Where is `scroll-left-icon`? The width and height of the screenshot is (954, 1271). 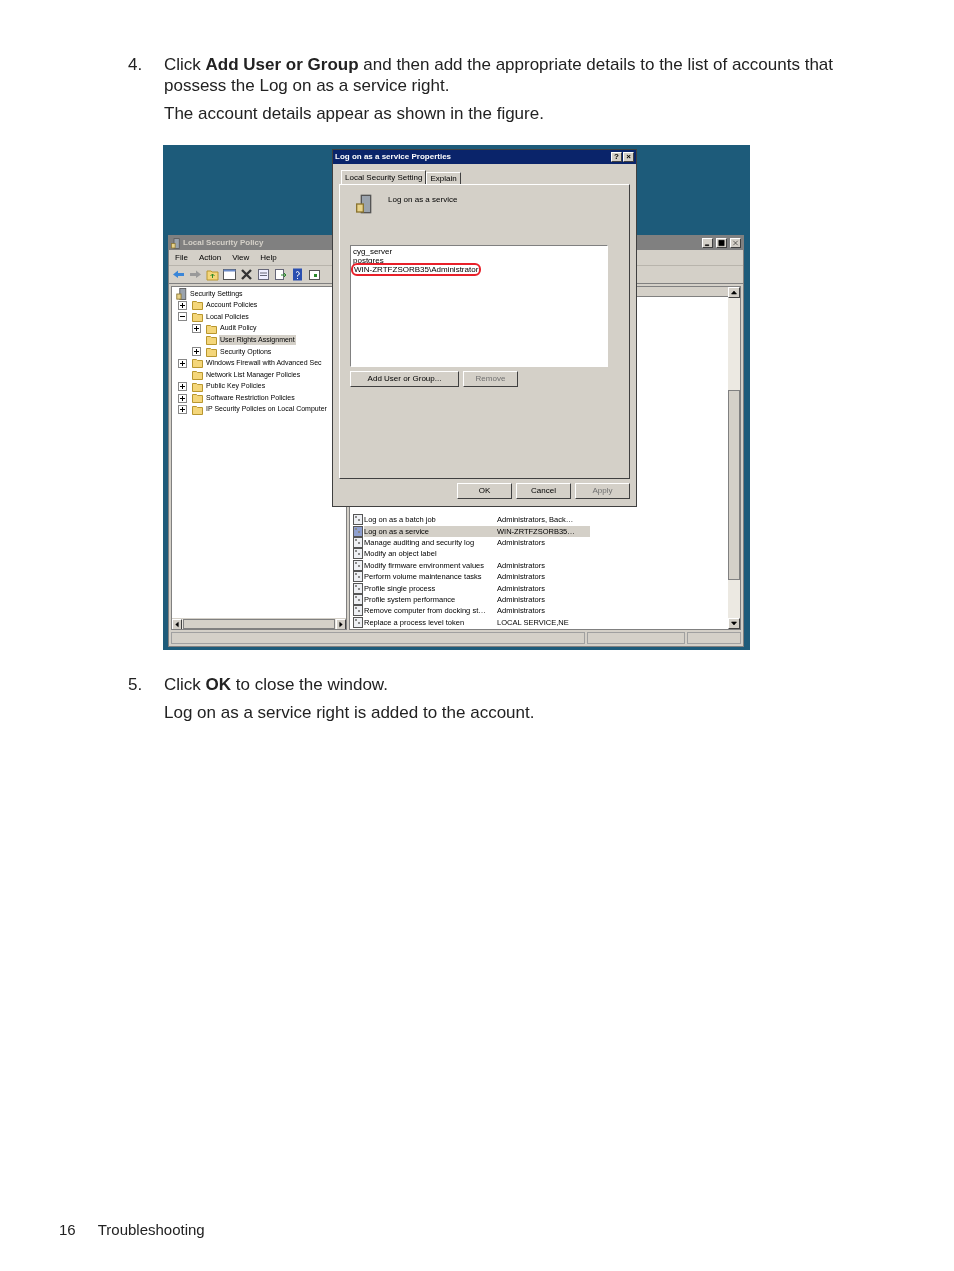 scroll-left-icon is located at coordinates (177, 624).